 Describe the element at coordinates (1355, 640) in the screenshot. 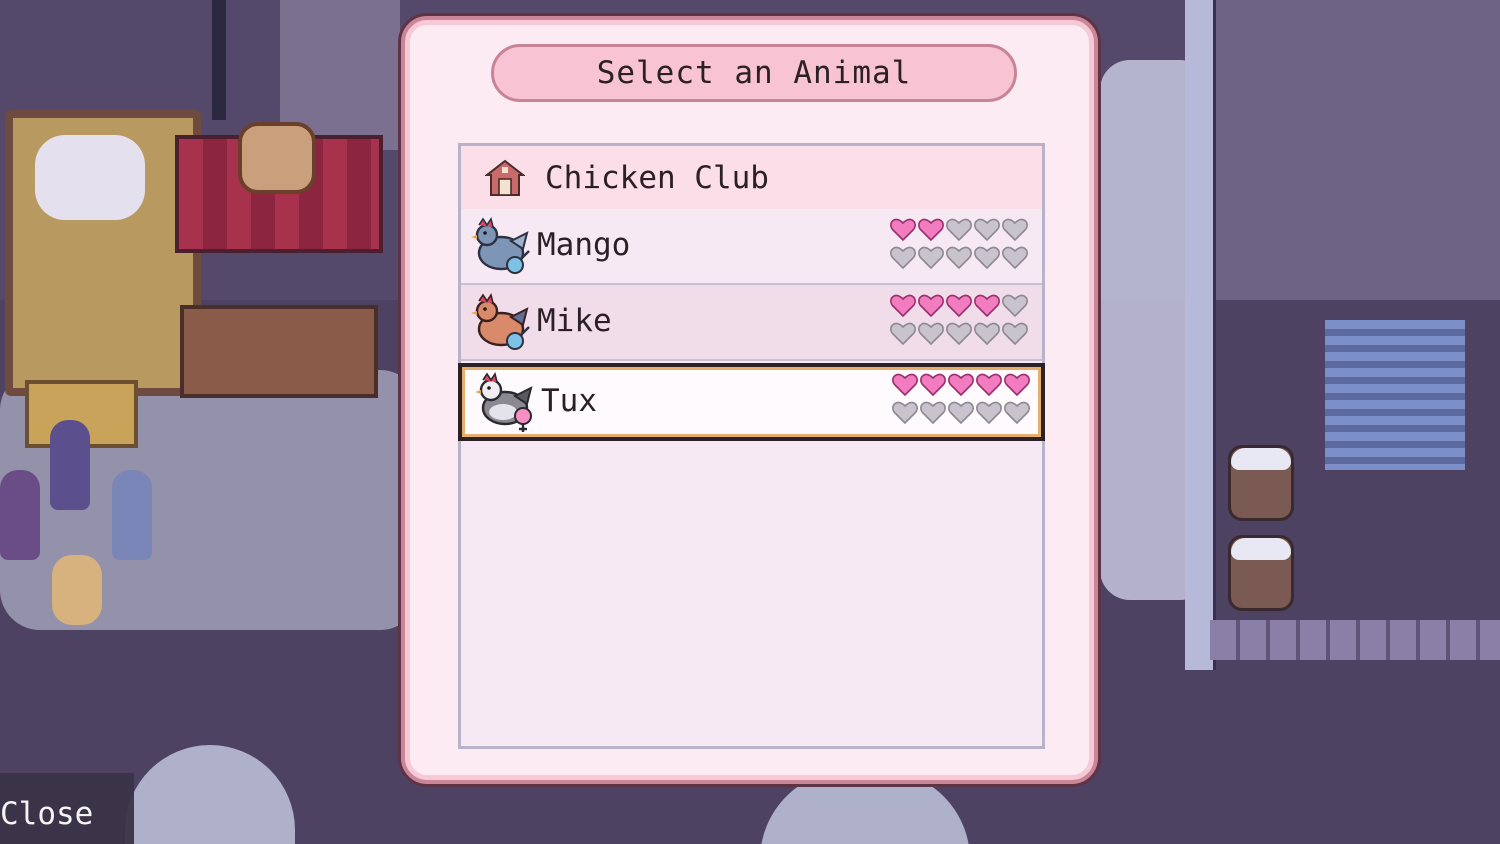

I see `fence` at that location.